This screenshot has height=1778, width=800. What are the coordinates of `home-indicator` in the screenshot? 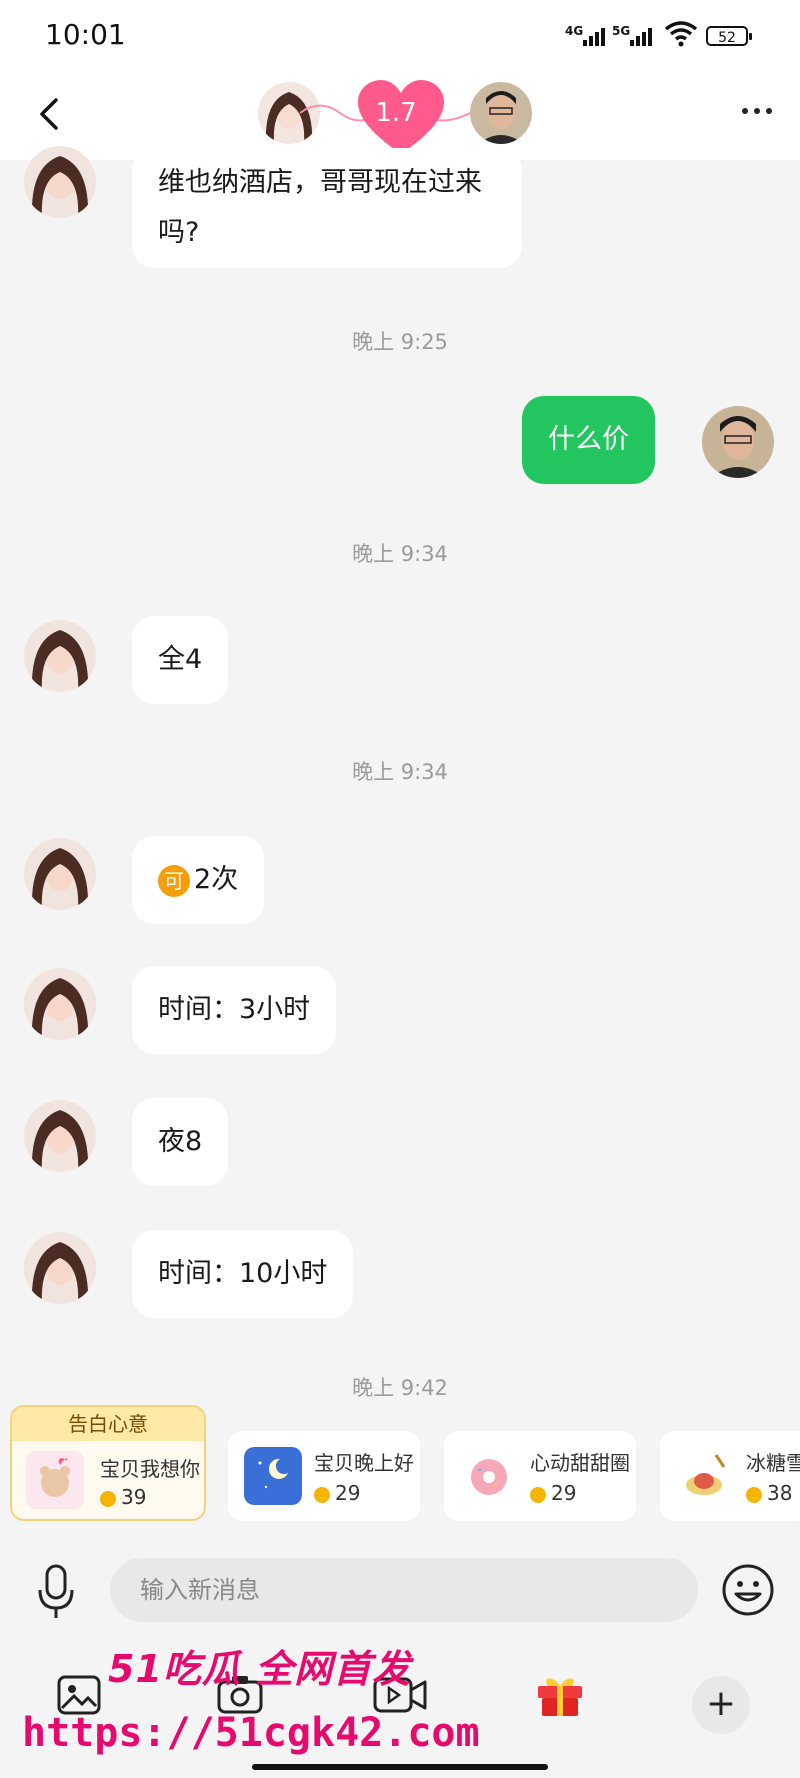 It's located at (400, 1767).